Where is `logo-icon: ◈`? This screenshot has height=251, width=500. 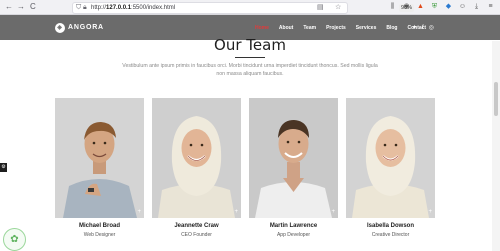
logo-icon: ◈ is located at coordinates (60, 27).